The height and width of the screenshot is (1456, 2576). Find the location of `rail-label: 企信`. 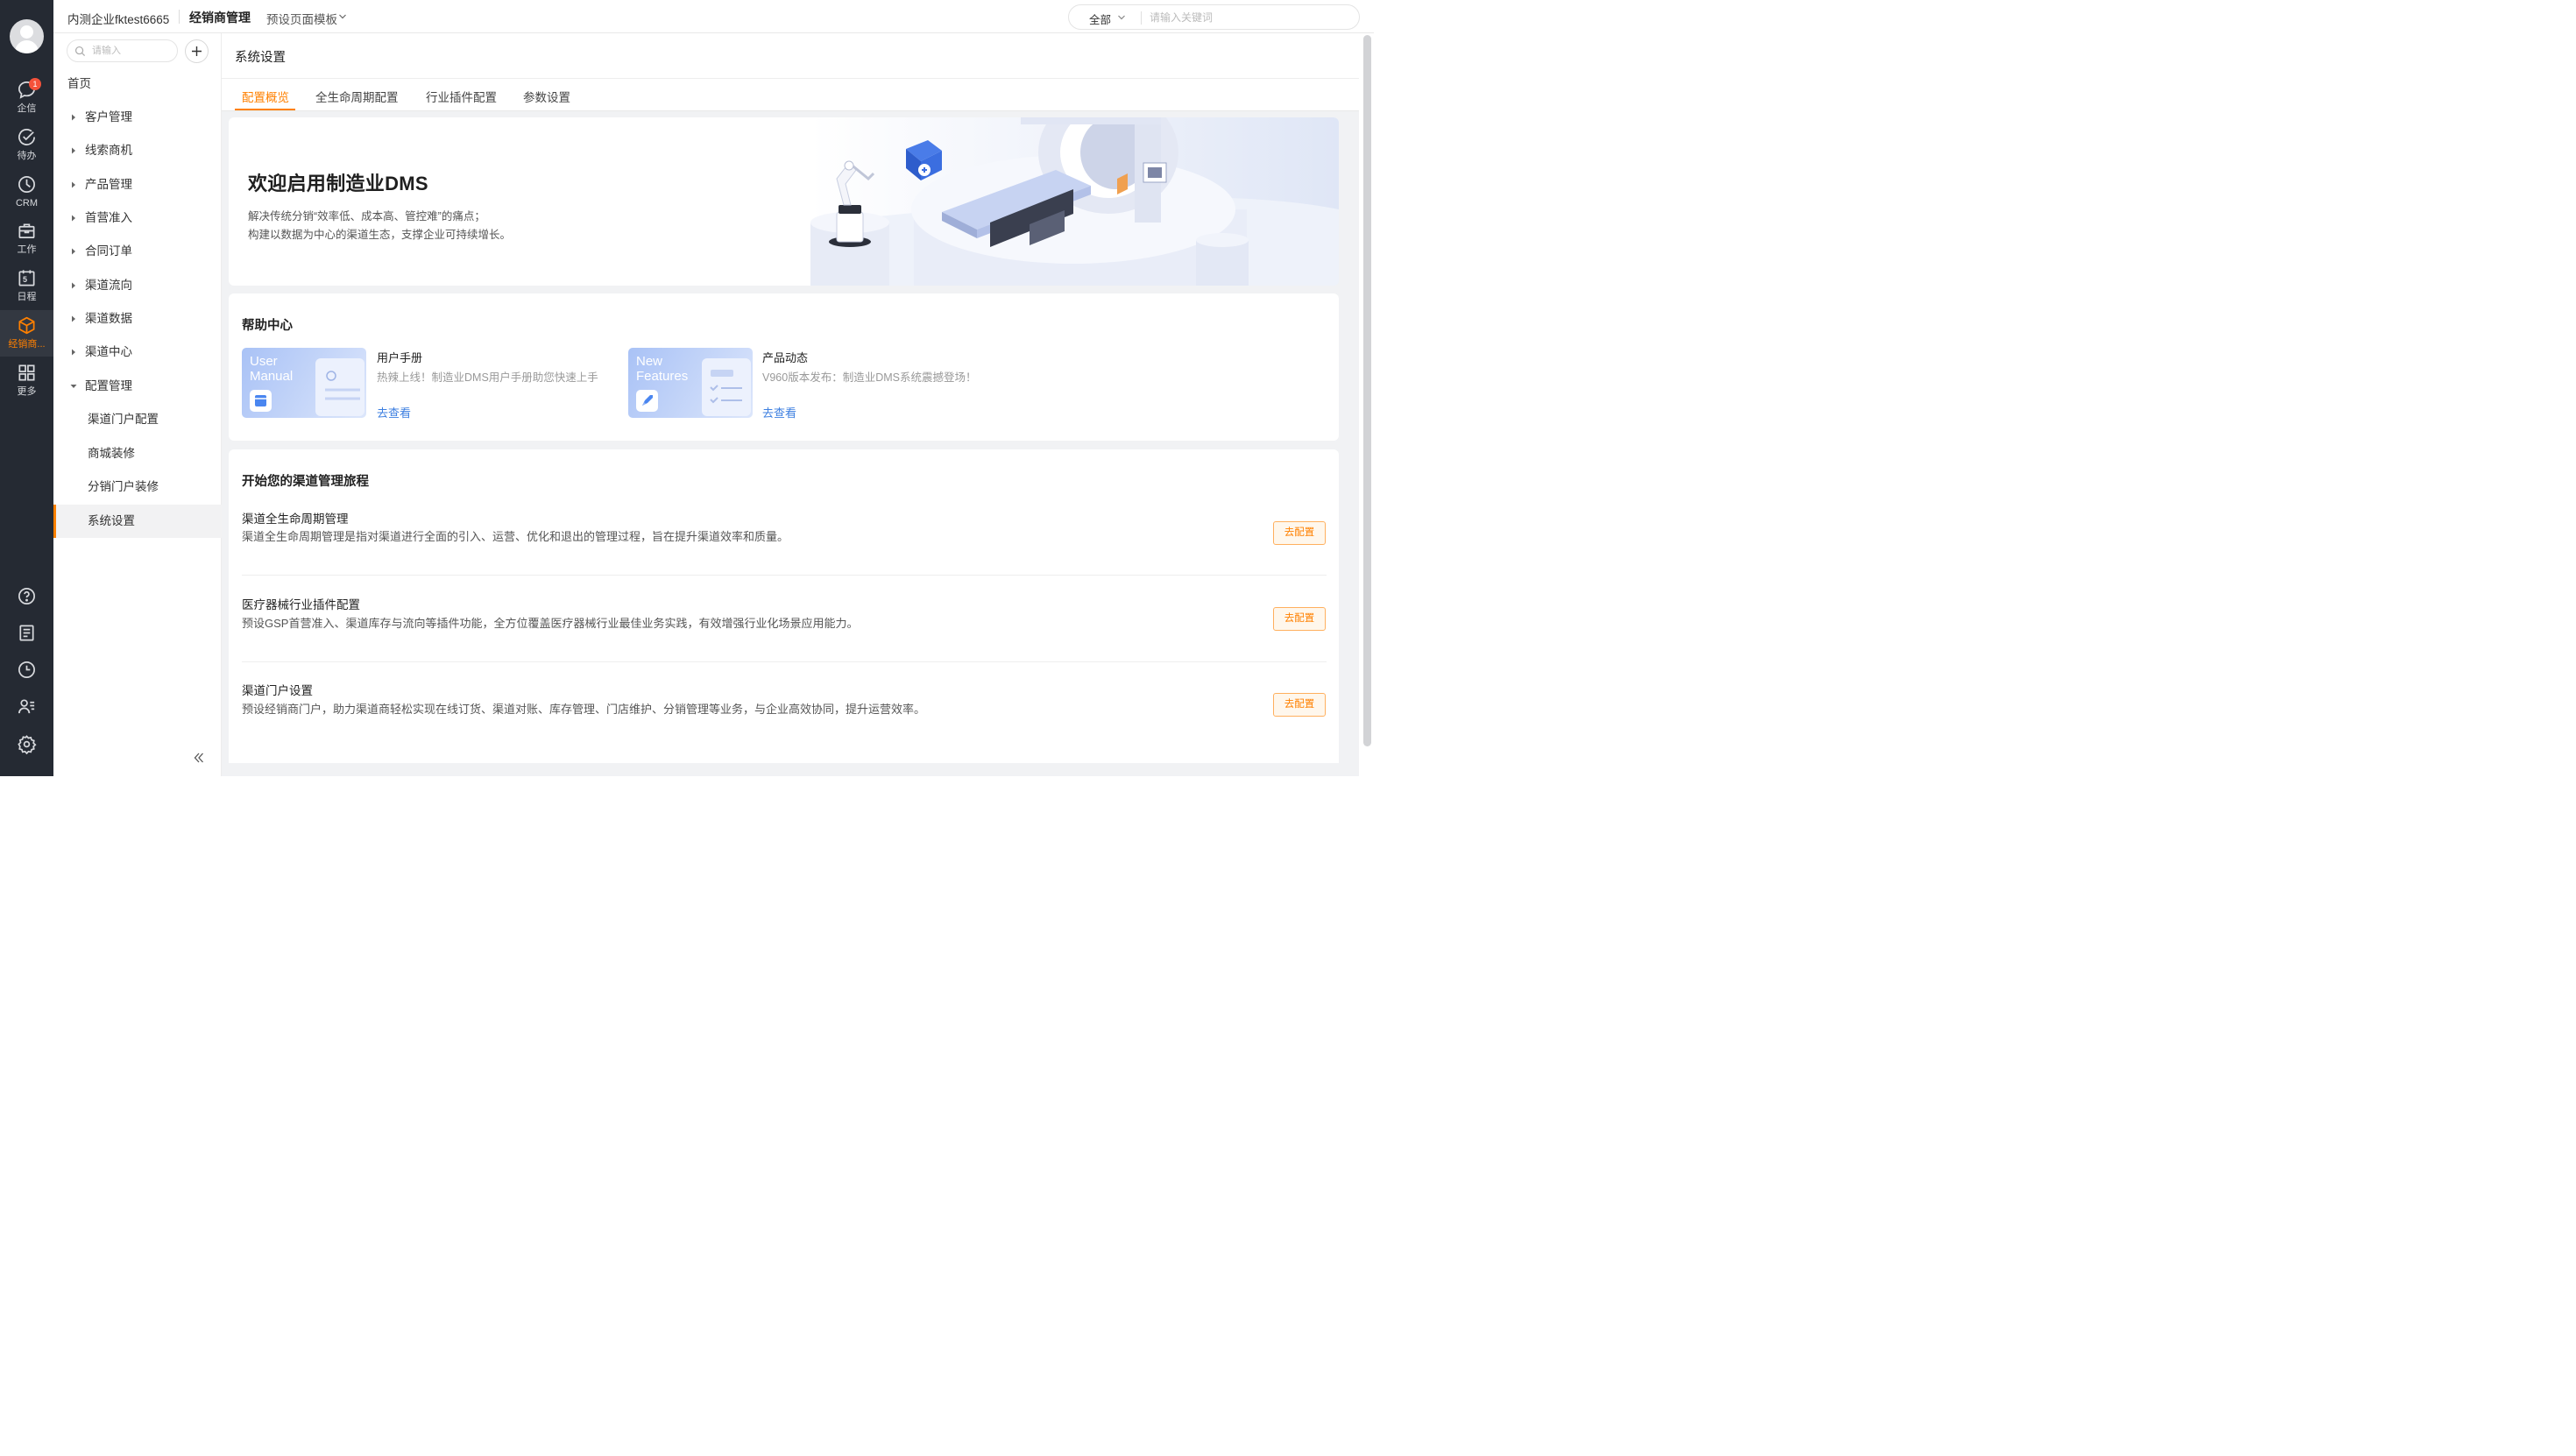

rail-label: 企信 is located at coordinates (27, 108).